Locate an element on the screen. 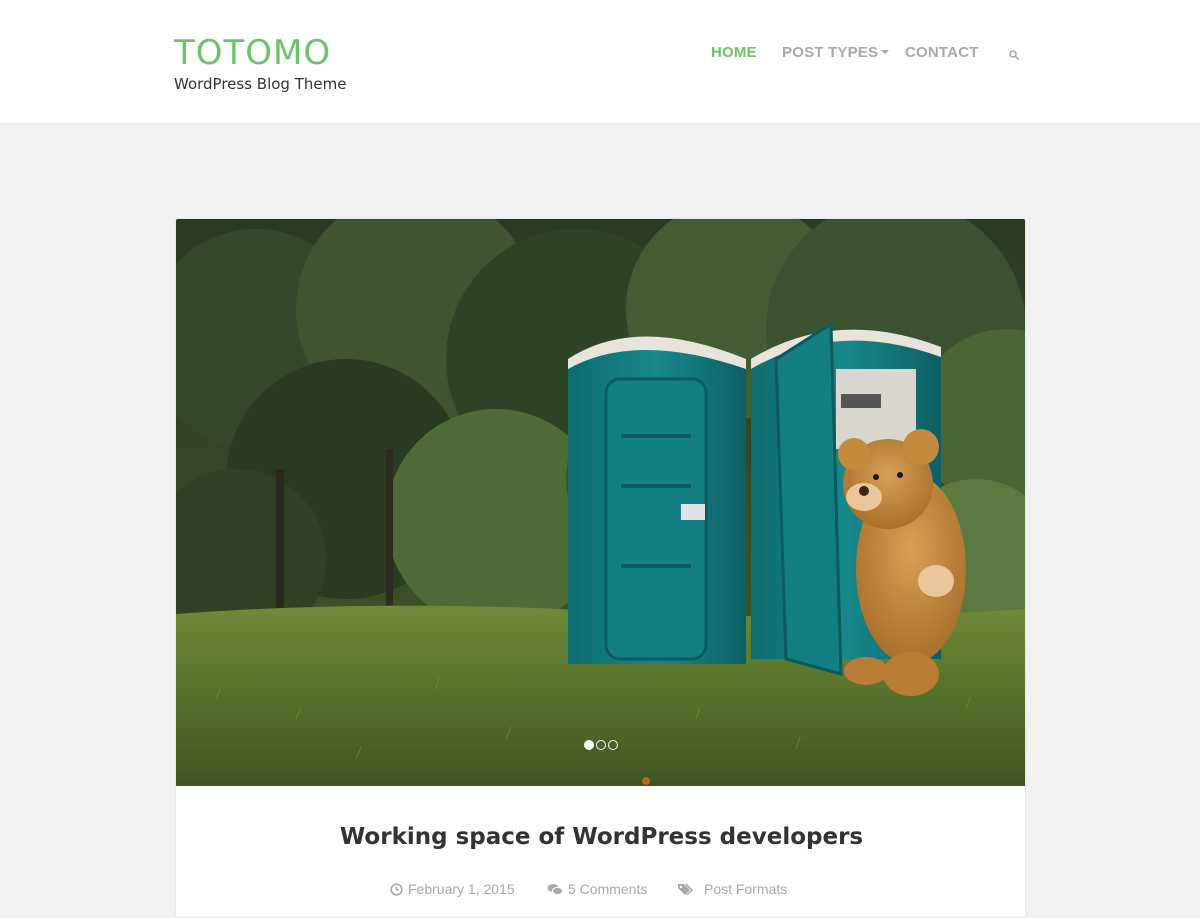  search-icon is located at coordinates (1014, 54).